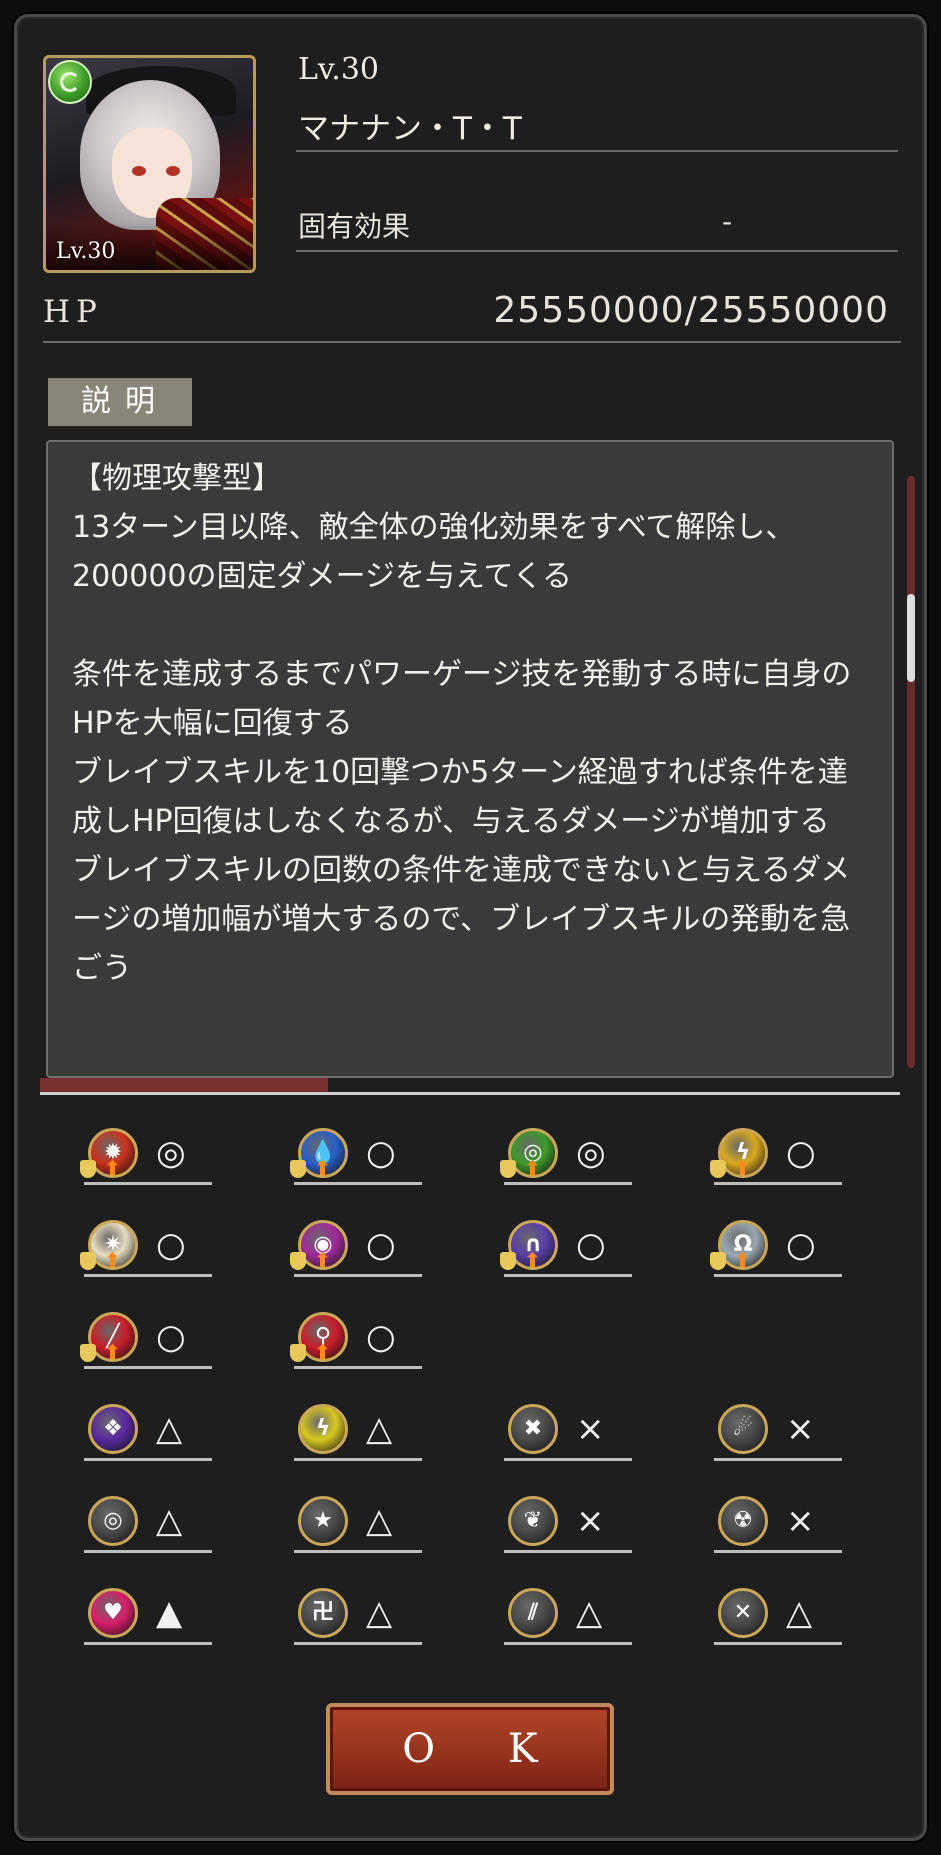  What do you see at coordinates (148, 1614) in the screenshot?
I see `resistance-cell: ♥ ▲` at bounding box center [148, 1614].